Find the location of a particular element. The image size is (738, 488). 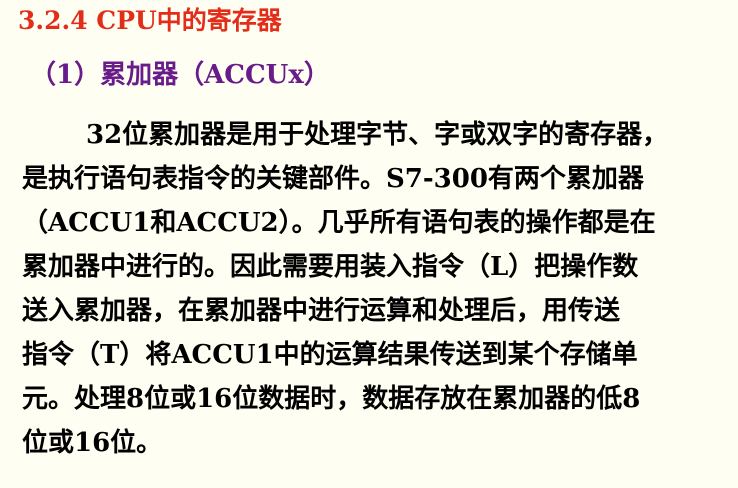

paragraph-line: （ACCU1和ACCU2）。几乎所有语句表的操作都是在 is located at coordinates (339, 223).